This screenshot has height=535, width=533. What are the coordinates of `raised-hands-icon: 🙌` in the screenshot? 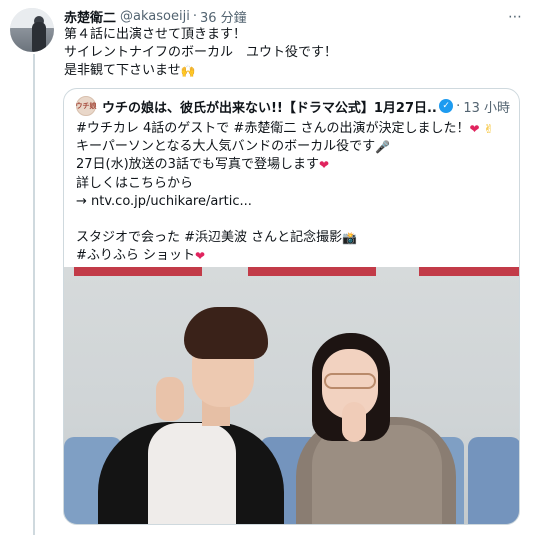 It's located at (188, 71).